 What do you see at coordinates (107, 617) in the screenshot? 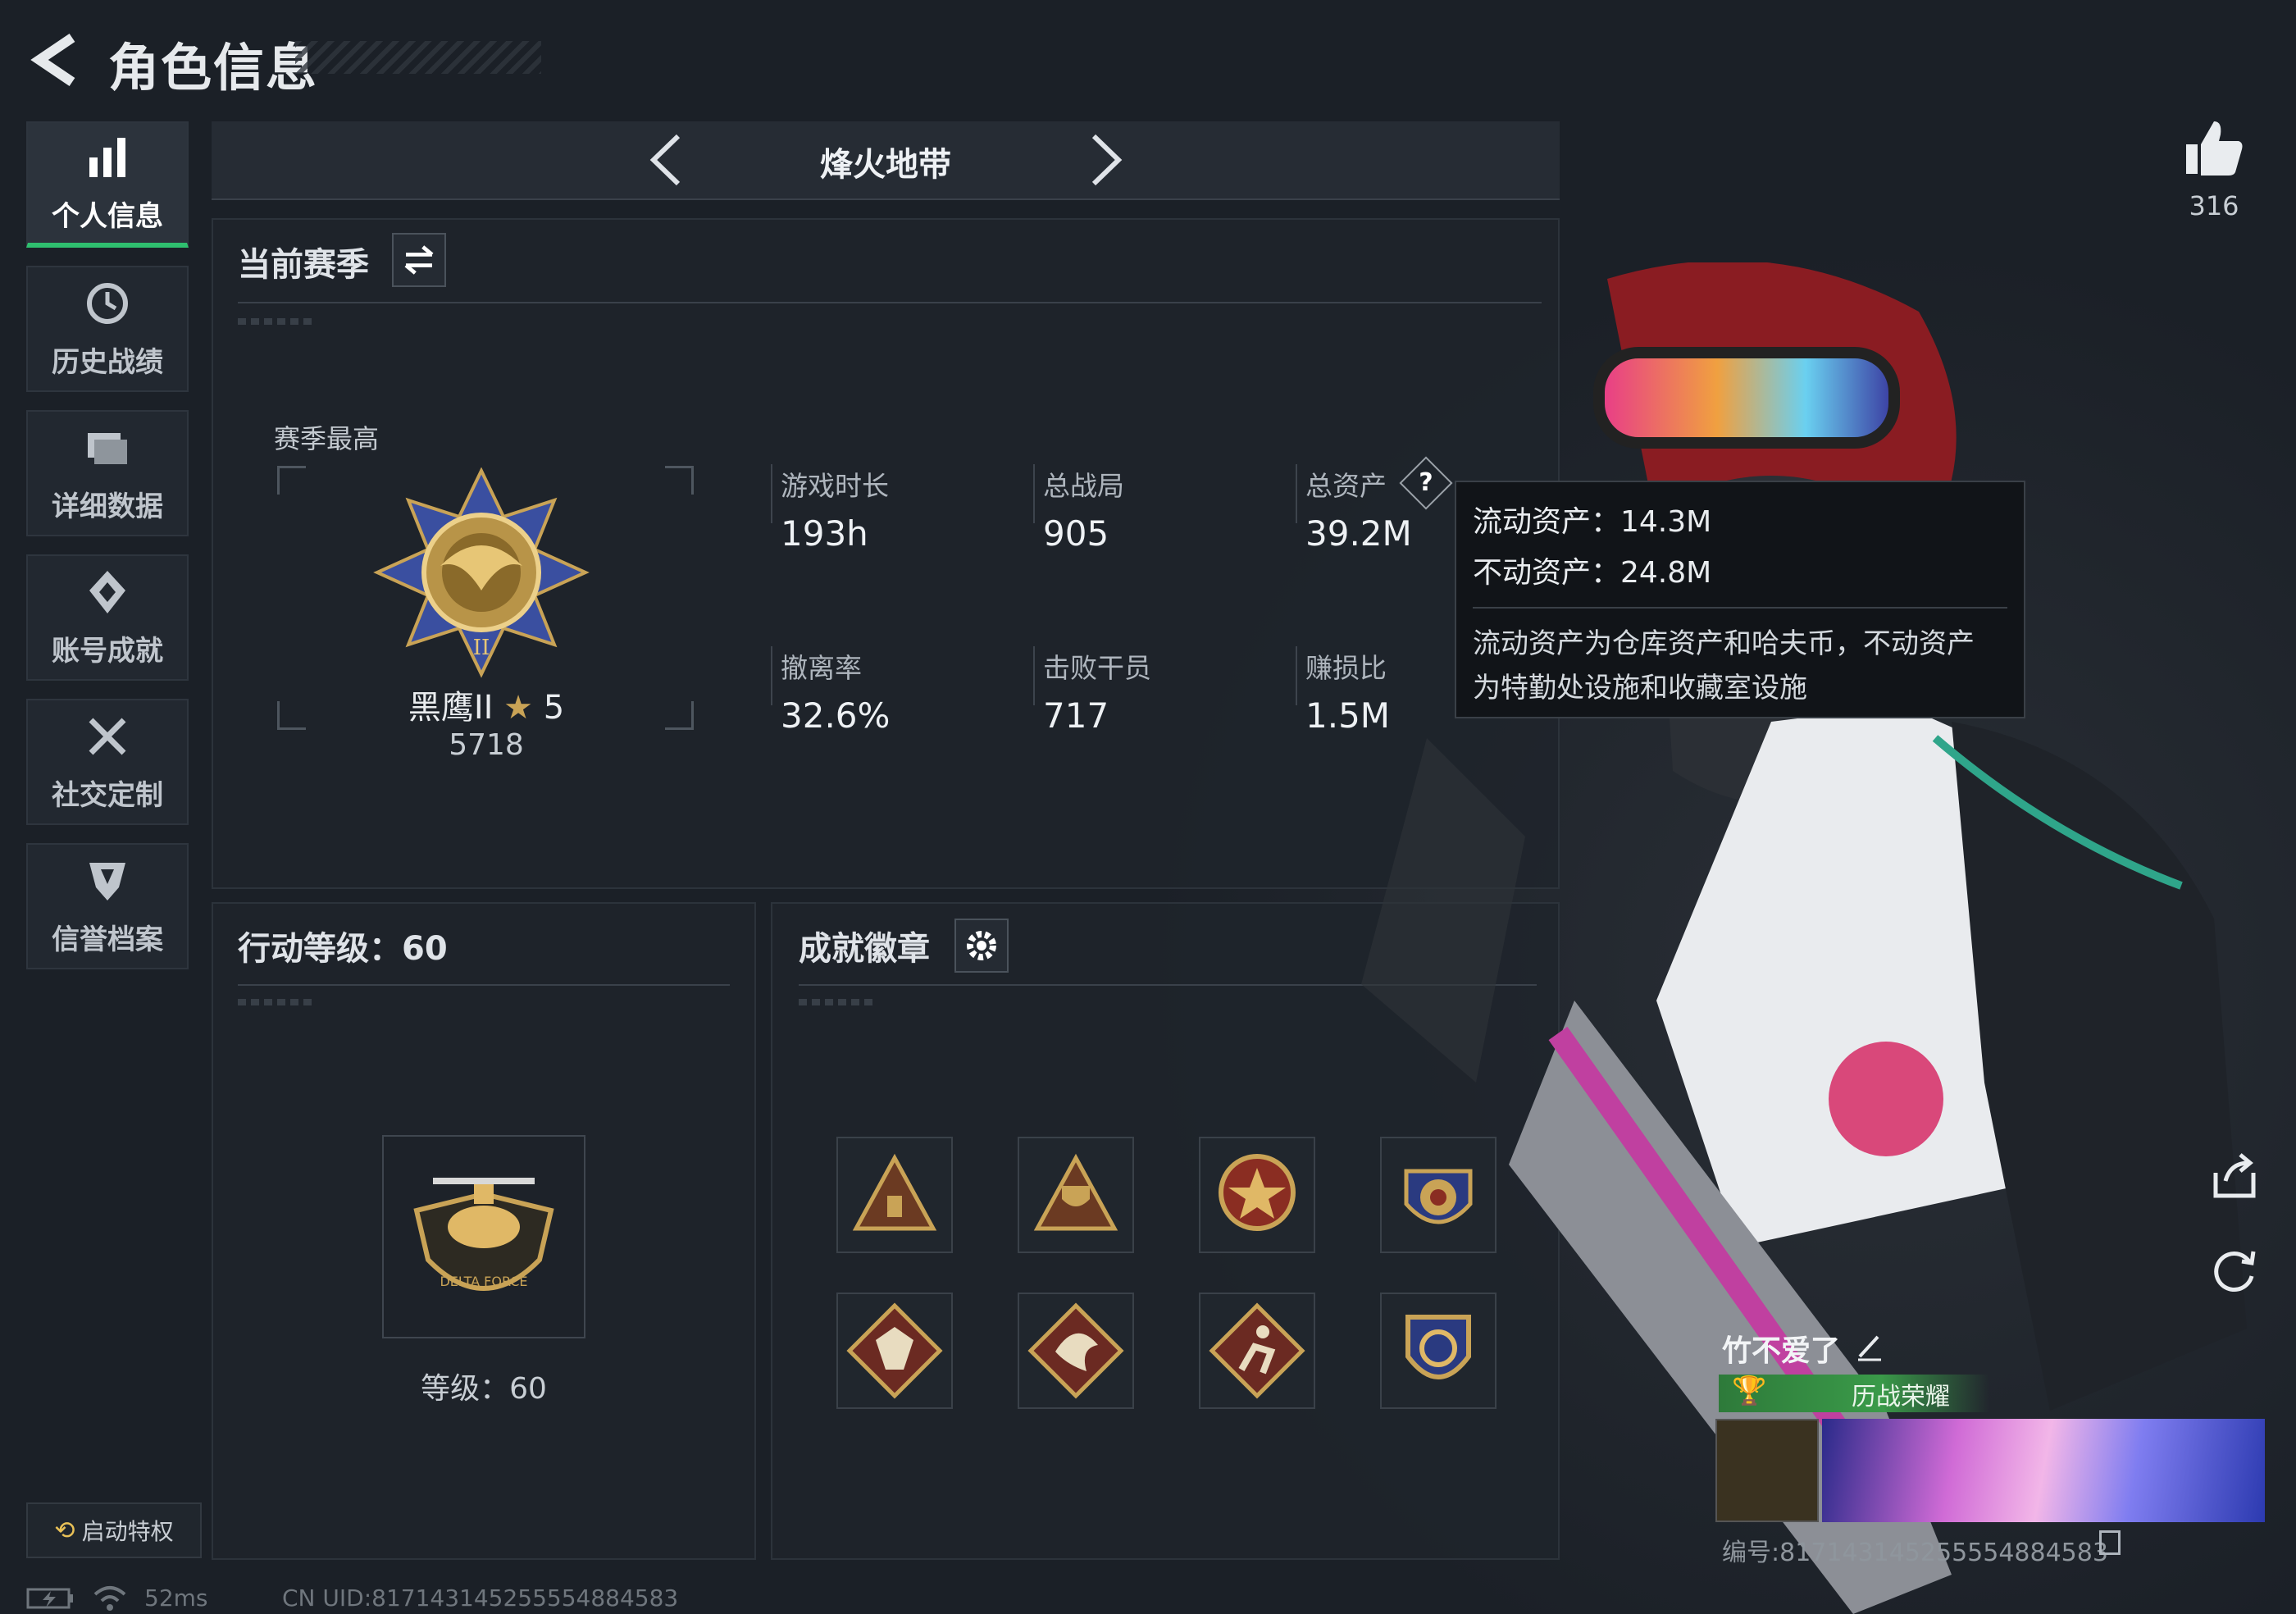
I see `sidebar-item-achievements: 账号成就` at bounding box center [107, 617].